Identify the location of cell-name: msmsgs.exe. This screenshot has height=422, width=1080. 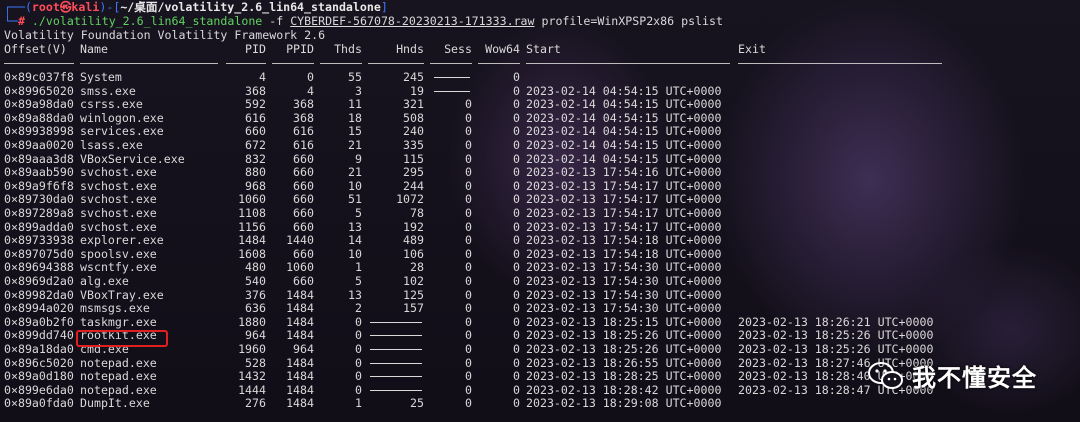
(115, 308).